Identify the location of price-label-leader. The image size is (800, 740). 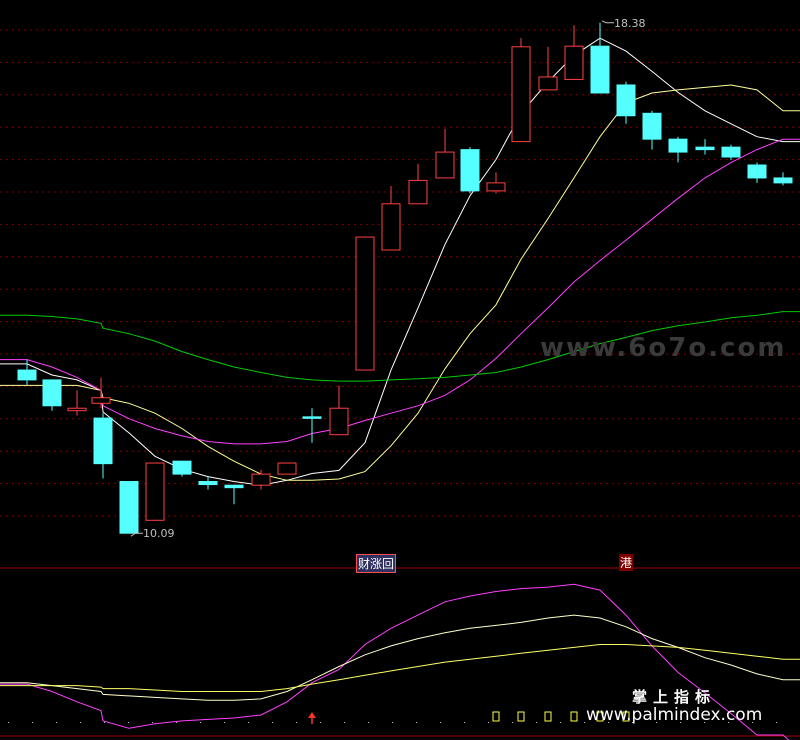
(607, 22).